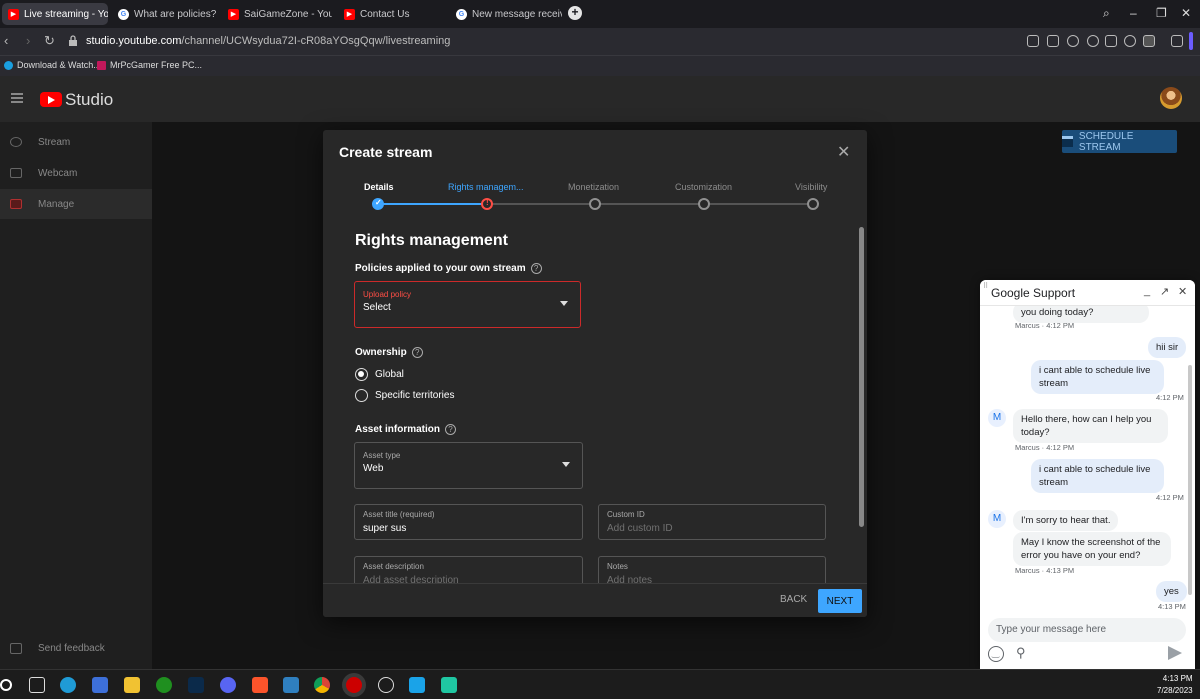  I want to click on back-button: BACK, so click(793, 599).